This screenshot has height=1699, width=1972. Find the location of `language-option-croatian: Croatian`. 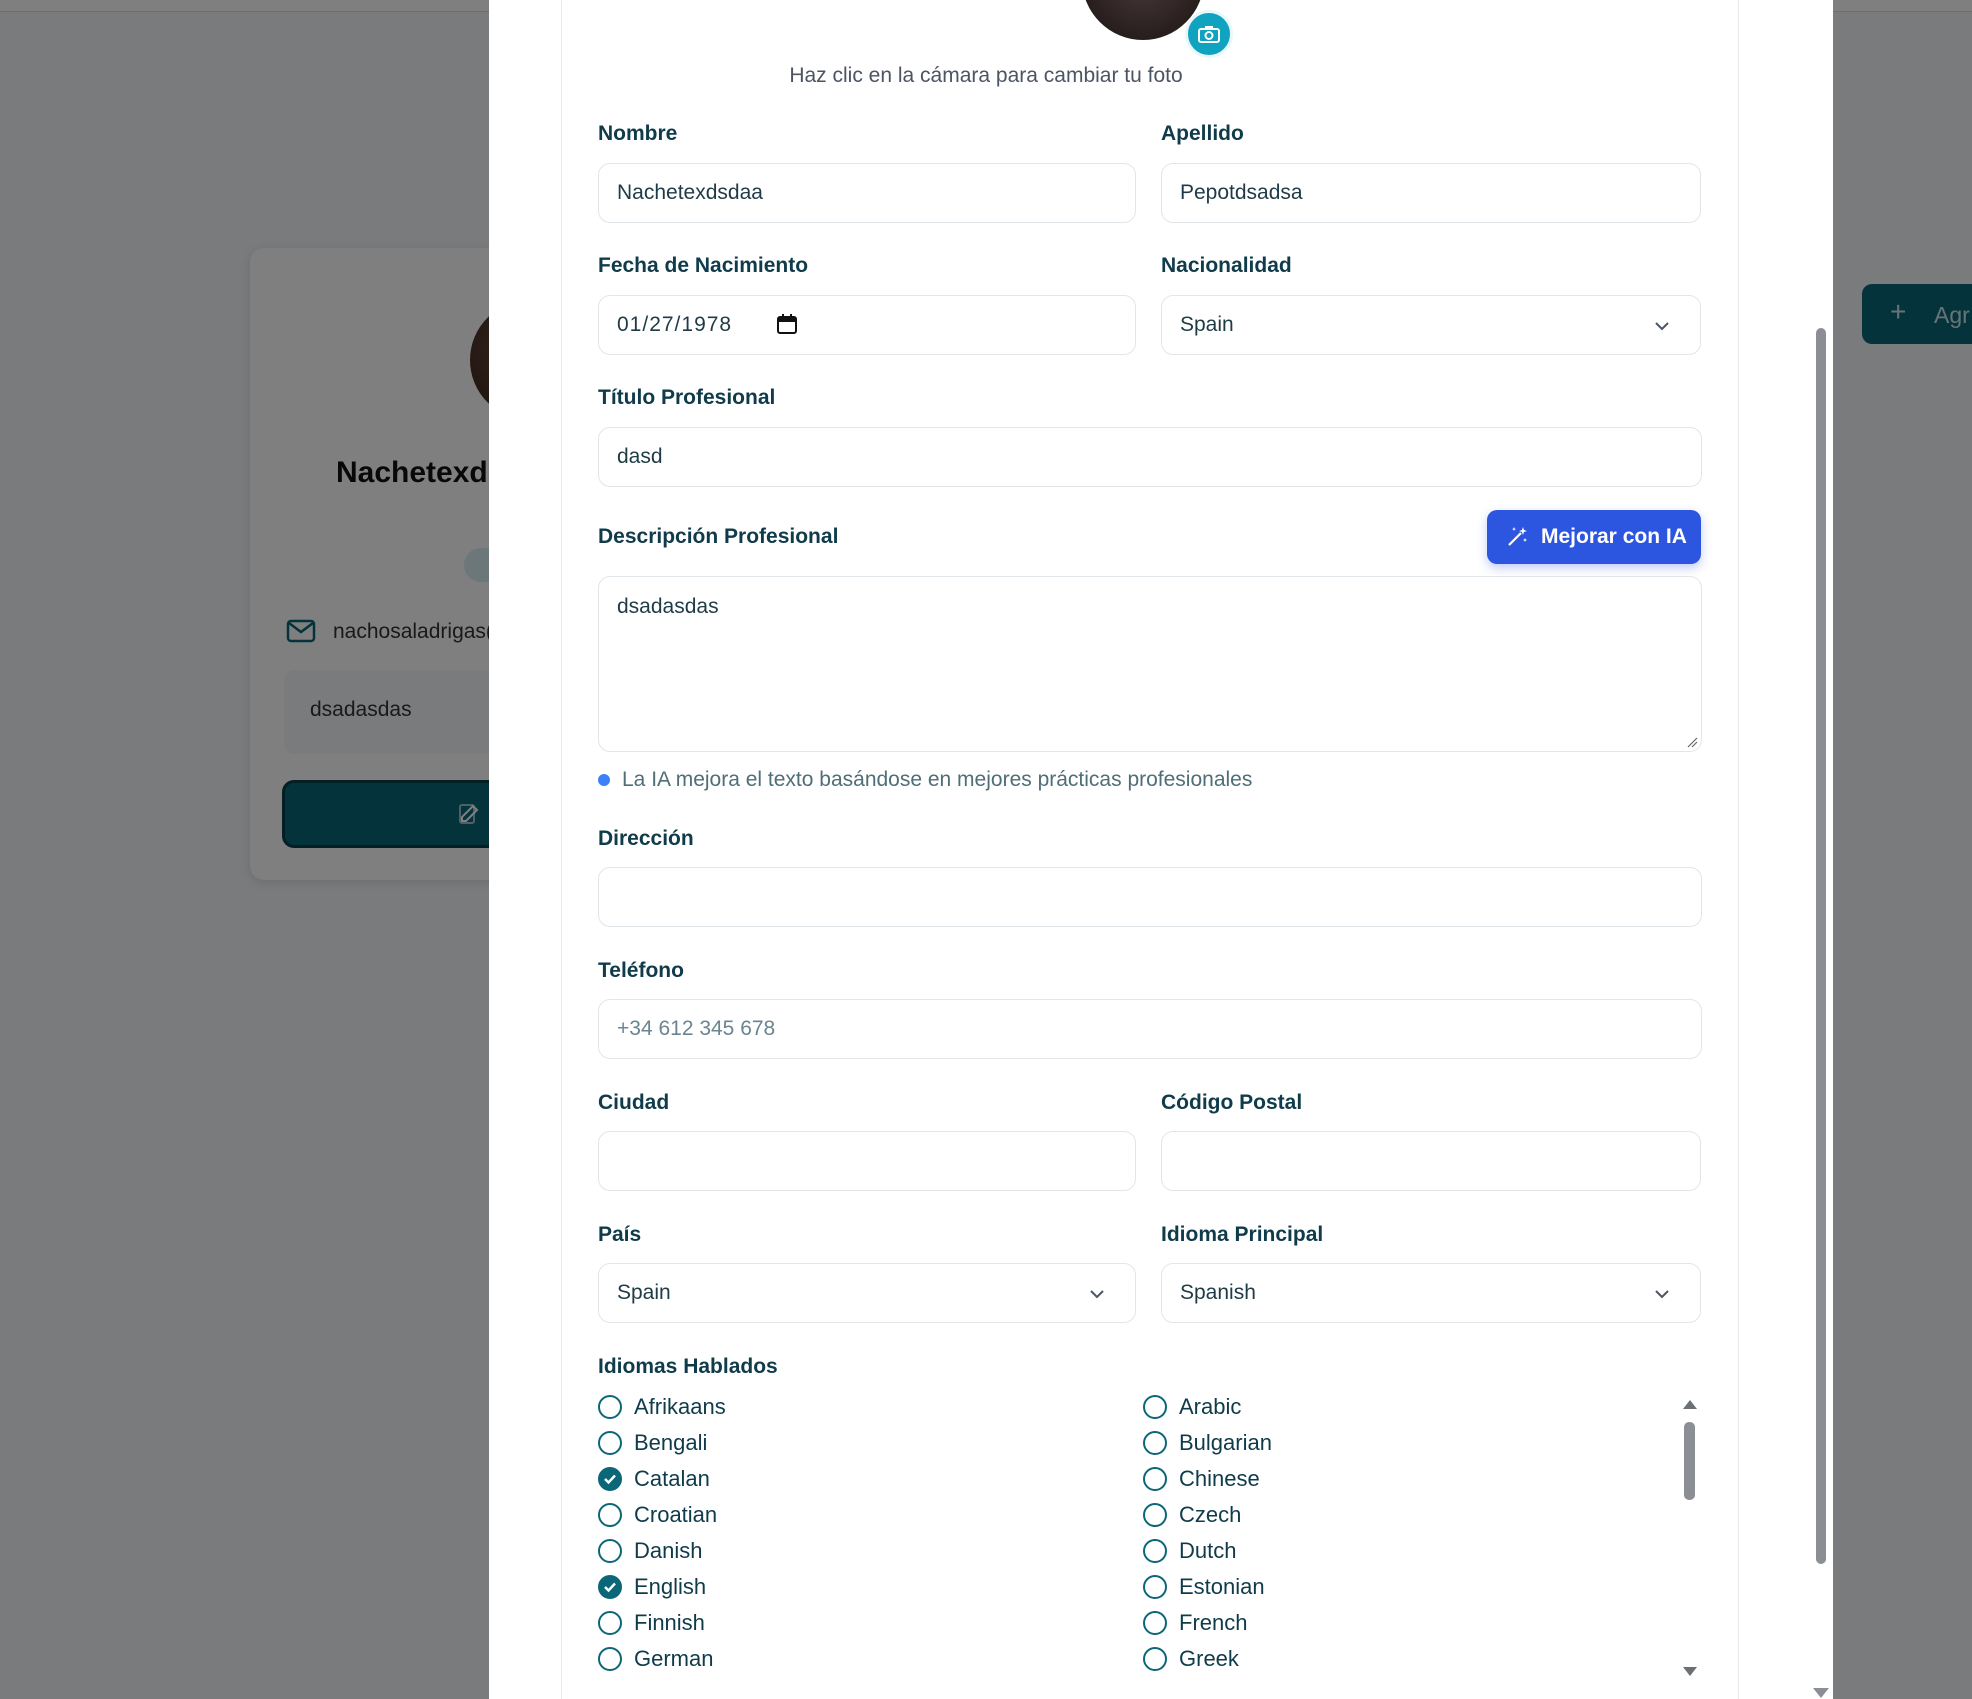

language-option-croatian: Croatian is located at coordinates (657, 1515).